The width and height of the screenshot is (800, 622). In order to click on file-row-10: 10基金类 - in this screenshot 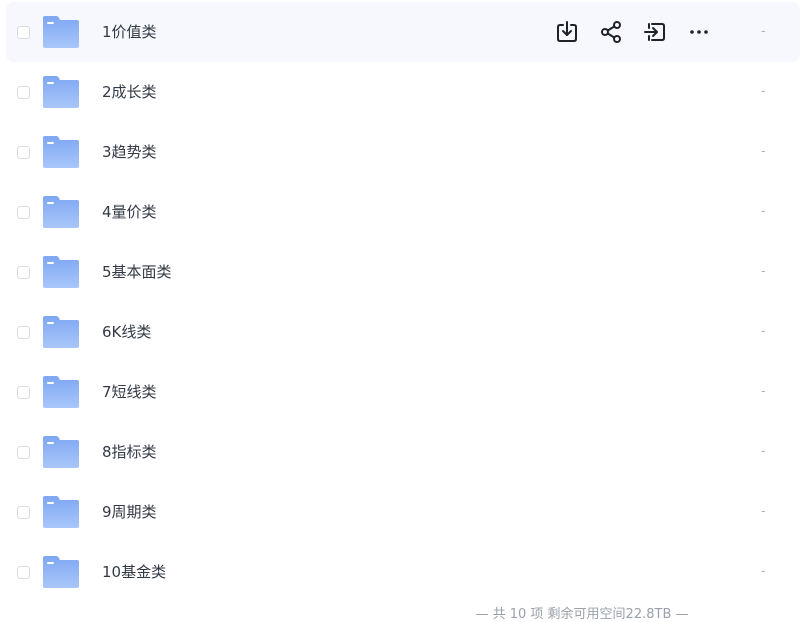, I will do `click(403, 572)`.